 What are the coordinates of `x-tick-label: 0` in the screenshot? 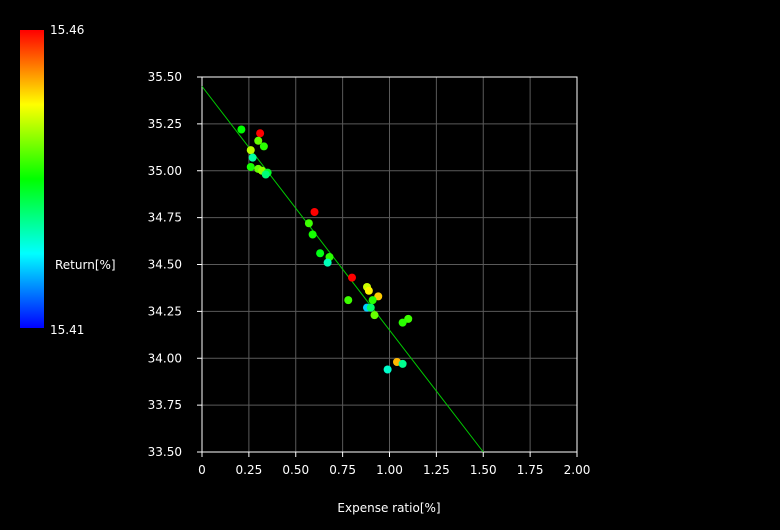 It's located at (202, 470).